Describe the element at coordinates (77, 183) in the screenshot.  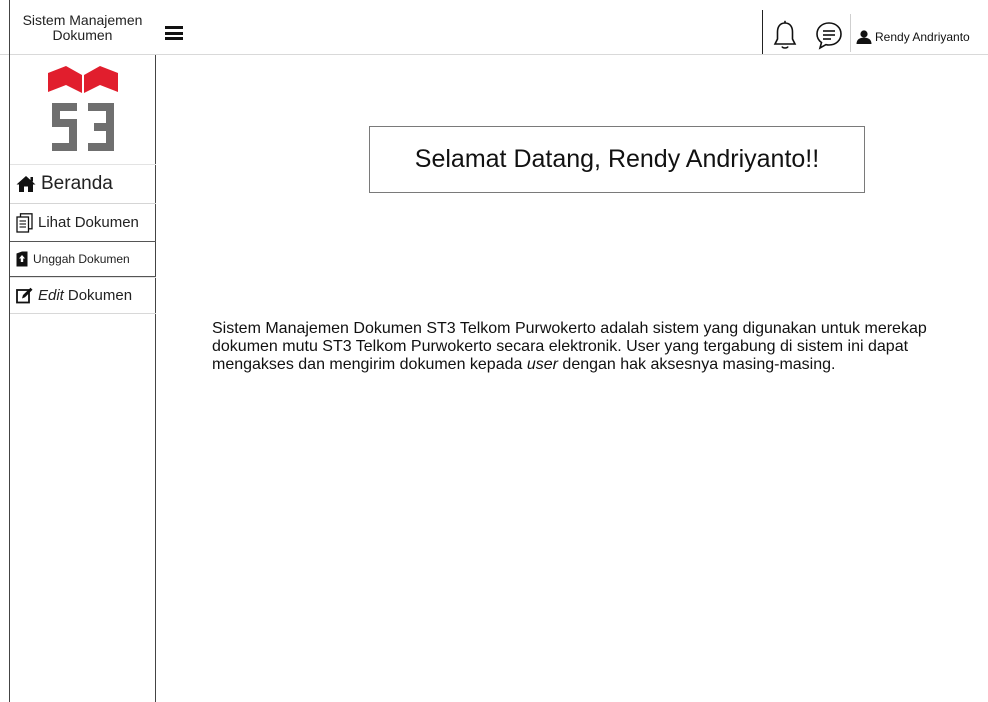
I see `sidebar-item-label: Beranda` at that location.